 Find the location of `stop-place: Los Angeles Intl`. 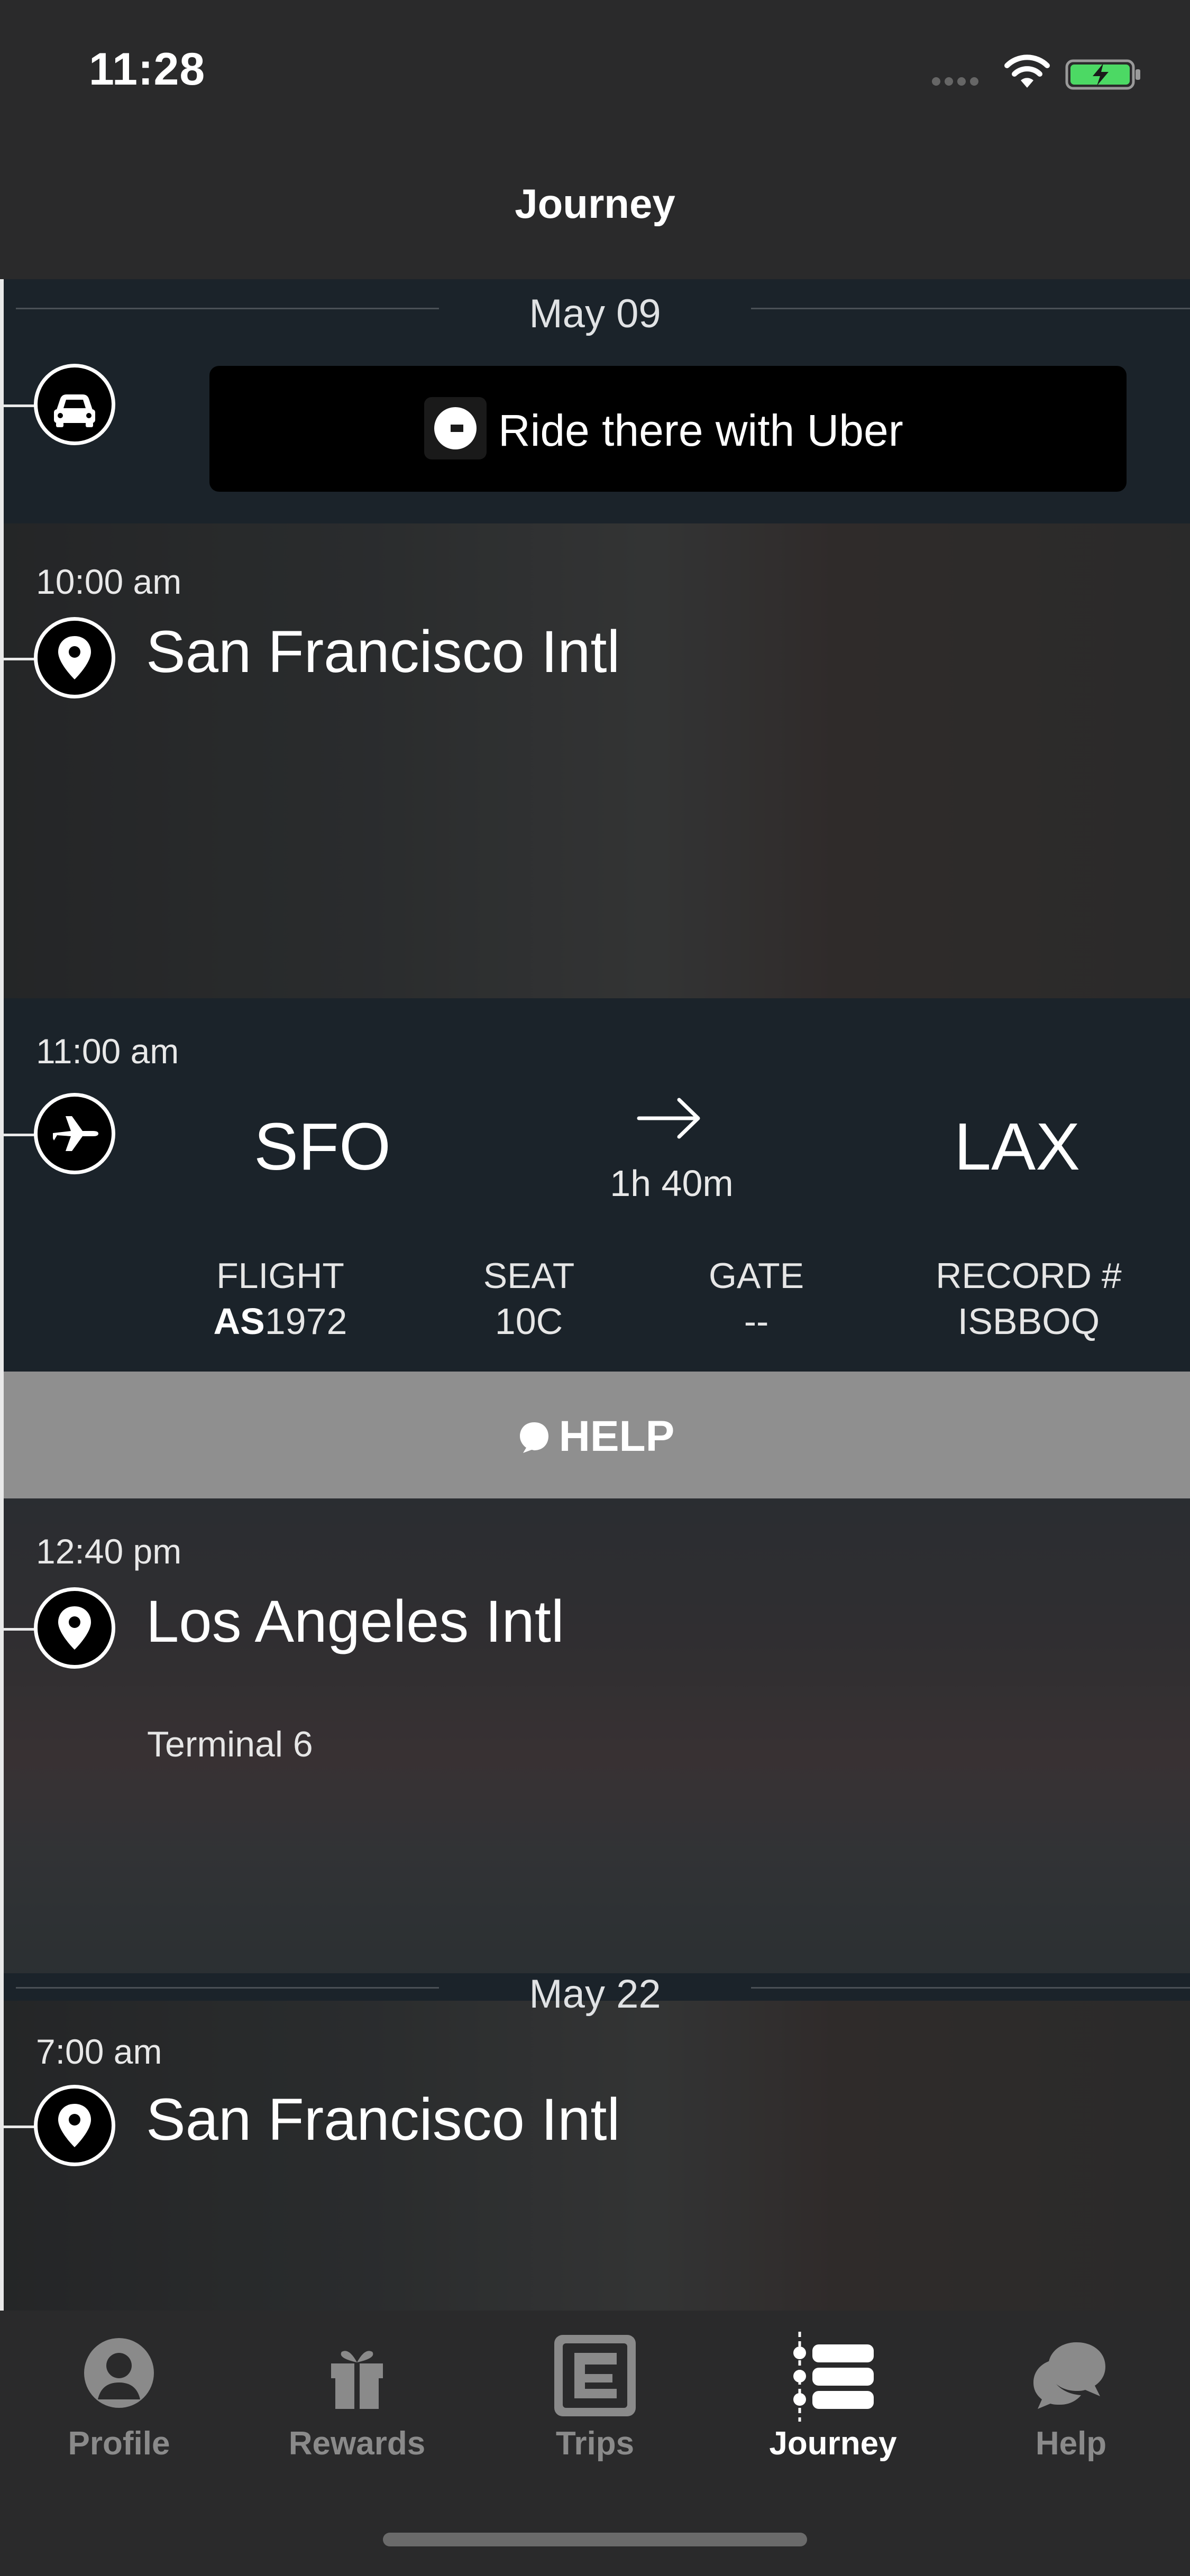

stop-place: Los Angeles Intl is located at coordinates (355, 1621).